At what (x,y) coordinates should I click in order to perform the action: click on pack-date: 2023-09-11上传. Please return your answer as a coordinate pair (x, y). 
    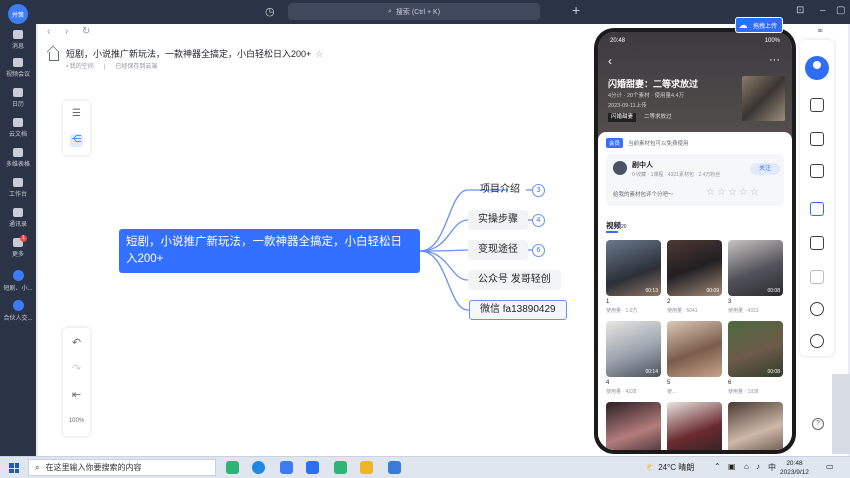
    Looking at the image, I should click on (627, 106).